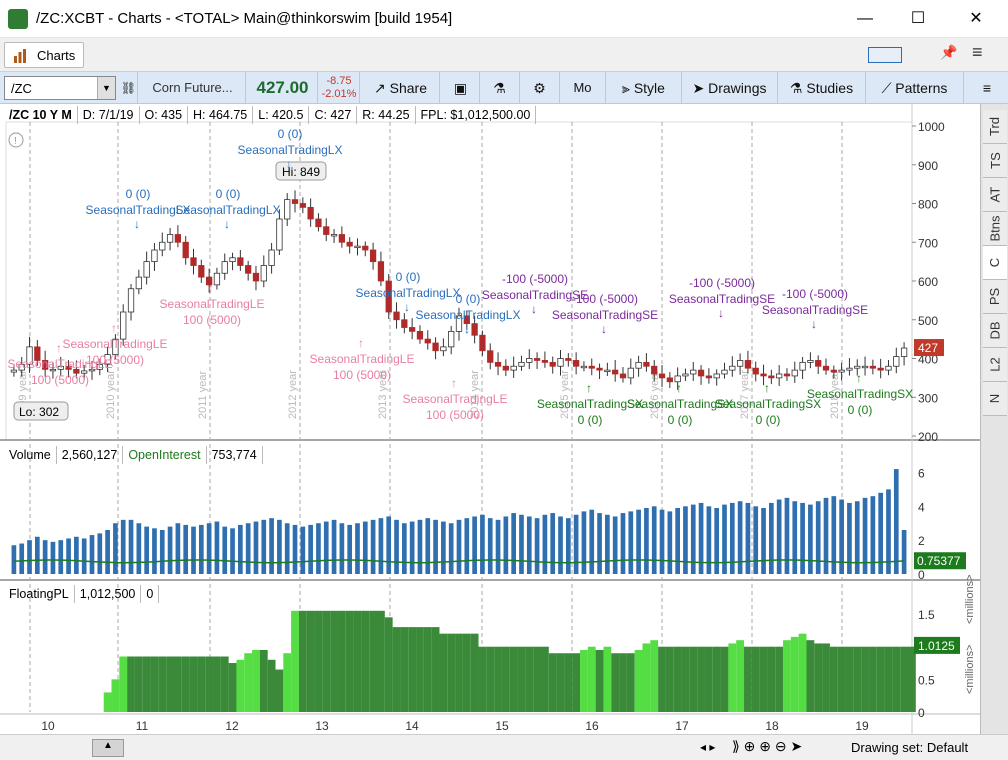  Describe the element at coordinates (995, 399) in the screenshot. I see `sidebar-tab-n: N` at that location.